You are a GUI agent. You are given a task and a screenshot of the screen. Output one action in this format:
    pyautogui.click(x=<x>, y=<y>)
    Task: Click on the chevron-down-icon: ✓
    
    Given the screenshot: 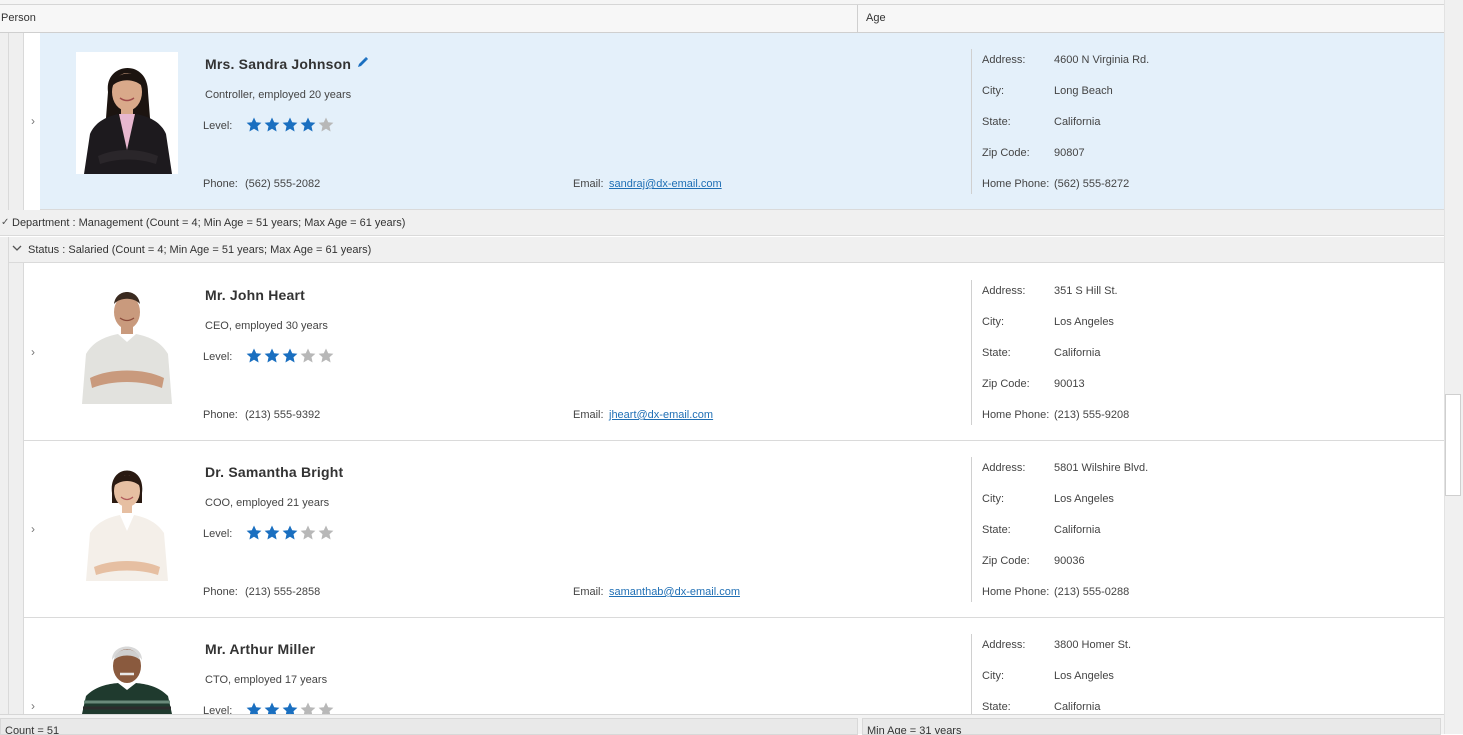 What is the action you would take?
    pyautogui.click(x=5, y=223)
    